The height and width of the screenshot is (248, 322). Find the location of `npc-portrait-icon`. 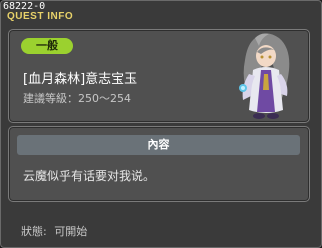

npc-portrait-icon is located at coordinates (264, 76).